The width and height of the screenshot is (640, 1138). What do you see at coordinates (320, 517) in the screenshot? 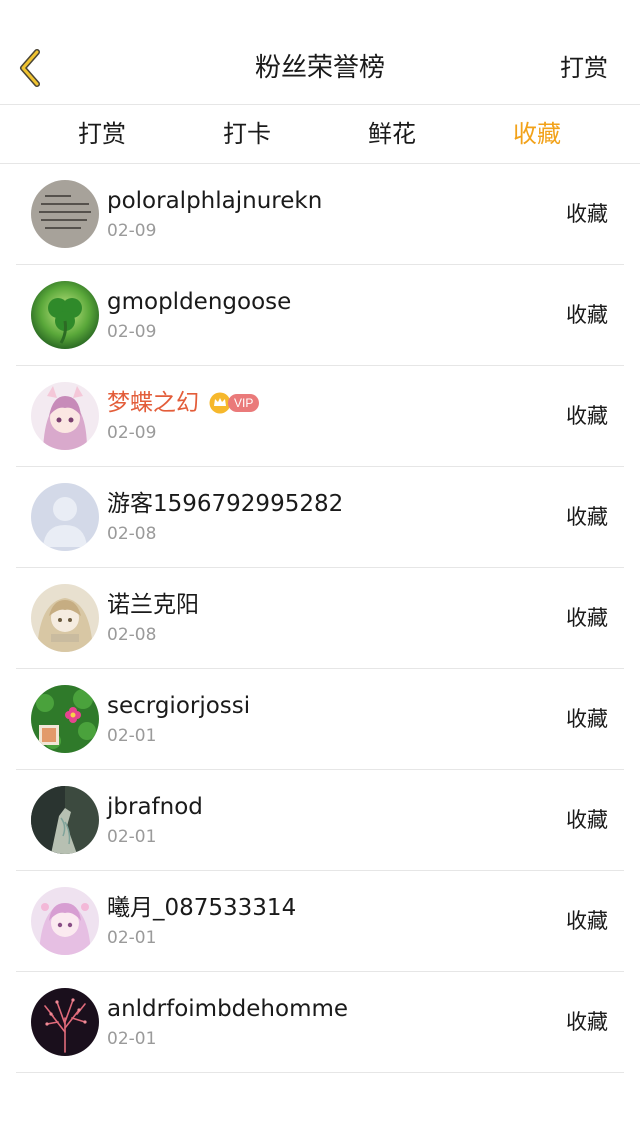
I see `list-item: 游客1596792995282 02-08 收藏` at bounding box center [320, 517].